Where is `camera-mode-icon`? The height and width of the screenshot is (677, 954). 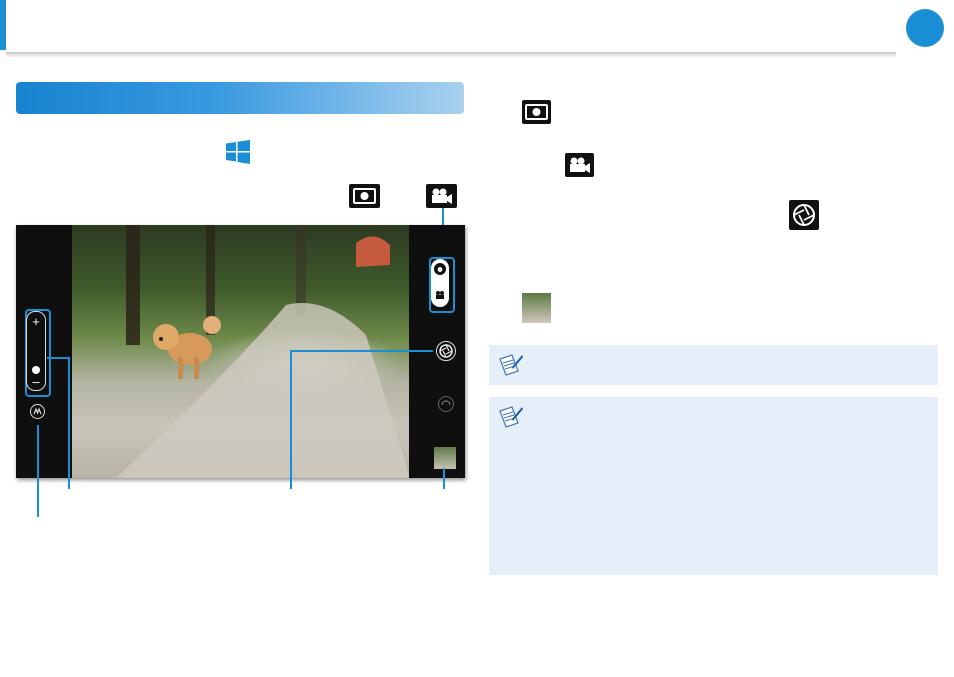
camera-mode-icon is located at coordinates (440, 269).